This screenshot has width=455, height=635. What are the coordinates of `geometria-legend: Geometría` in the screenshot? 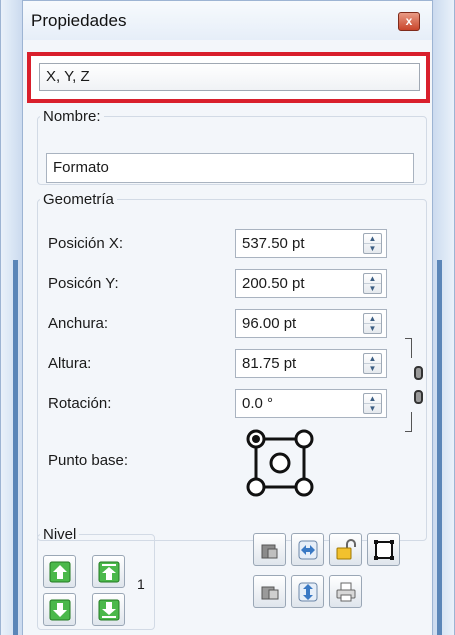 It's located at (78, 199).